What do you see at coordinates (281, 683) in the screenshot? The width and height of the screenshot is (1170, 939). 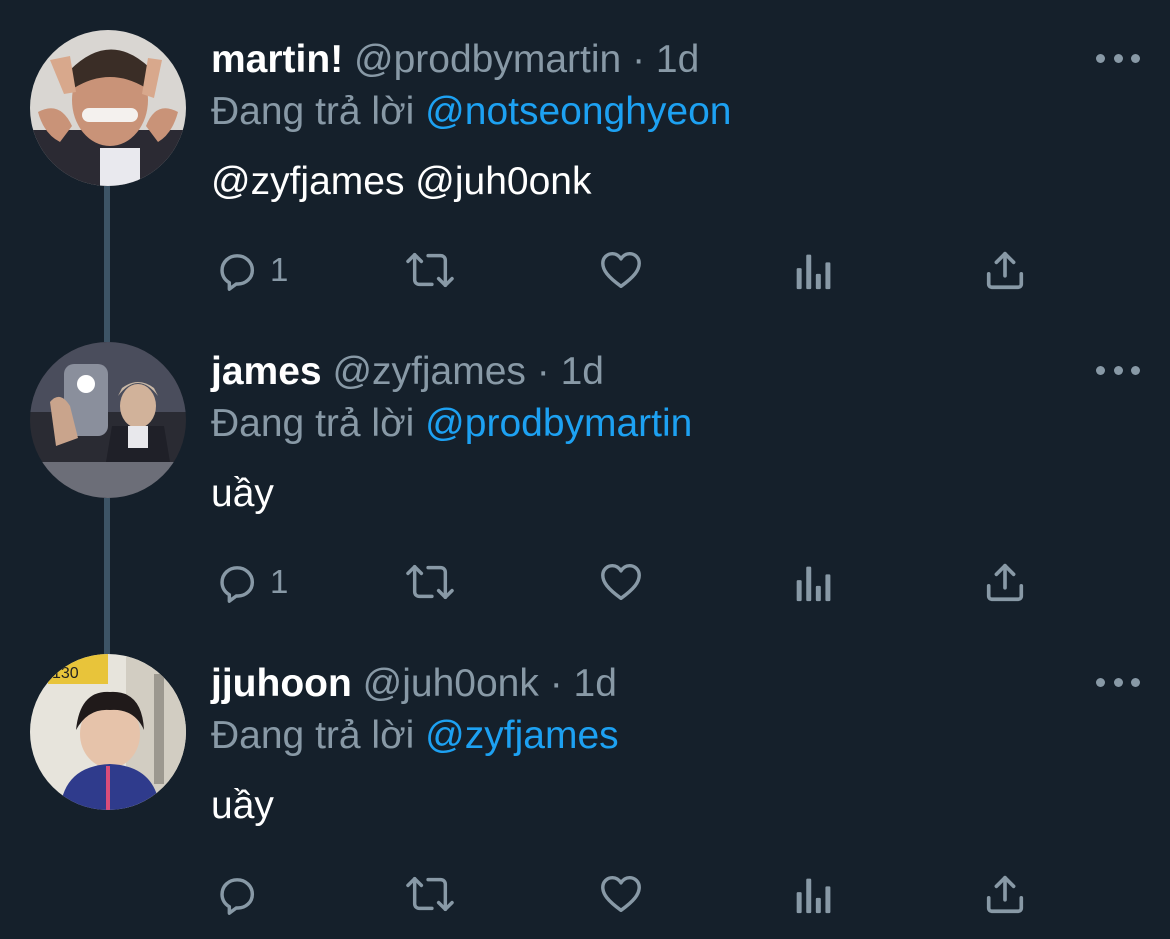 I see `display-name: jjuhoon` at bounding box center [281, 683].